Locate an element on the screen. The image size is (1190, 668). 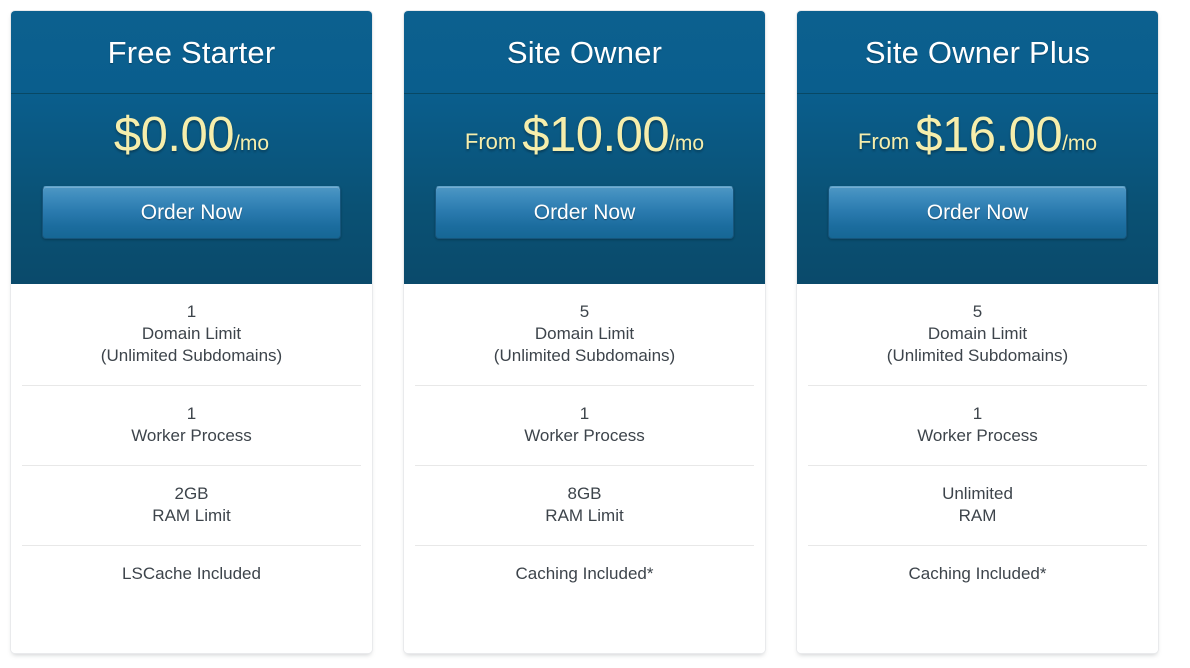
plan-card-header: Free Starter $0.00 /mo Order Now is located at coordinates (191, 147).